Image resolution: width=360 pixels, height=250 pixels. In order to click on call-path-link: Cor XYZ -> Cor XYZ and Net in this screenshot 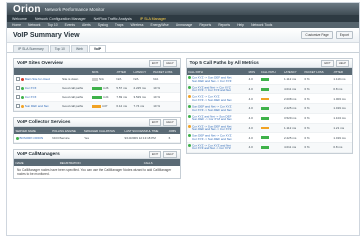, I will do `click(211, 90)`.